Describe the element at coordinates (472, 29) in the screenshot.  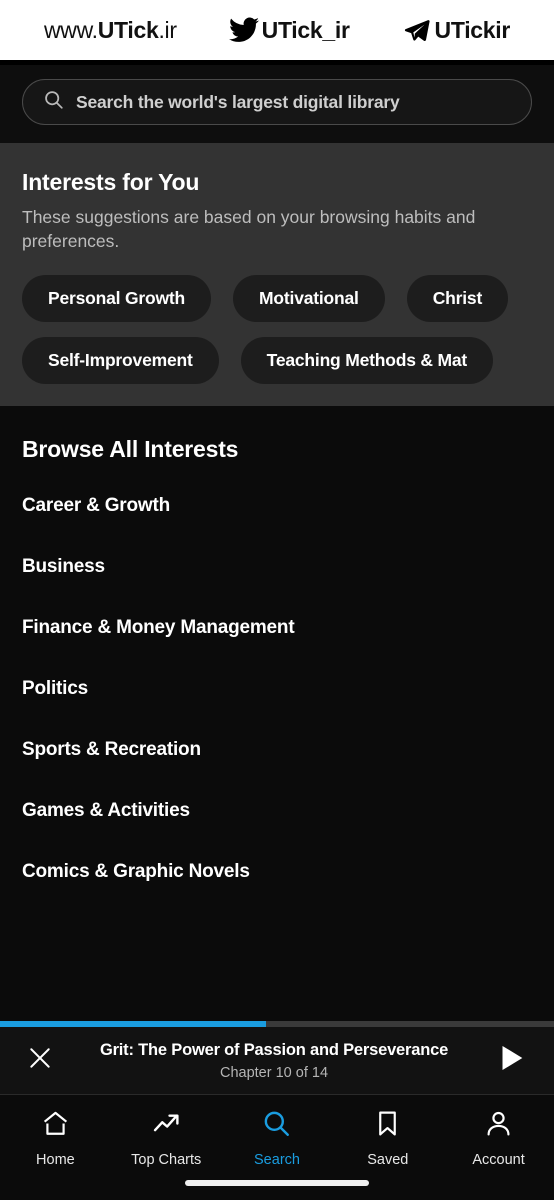
I see `watermark-telegram-handle: UTickir` at that location.